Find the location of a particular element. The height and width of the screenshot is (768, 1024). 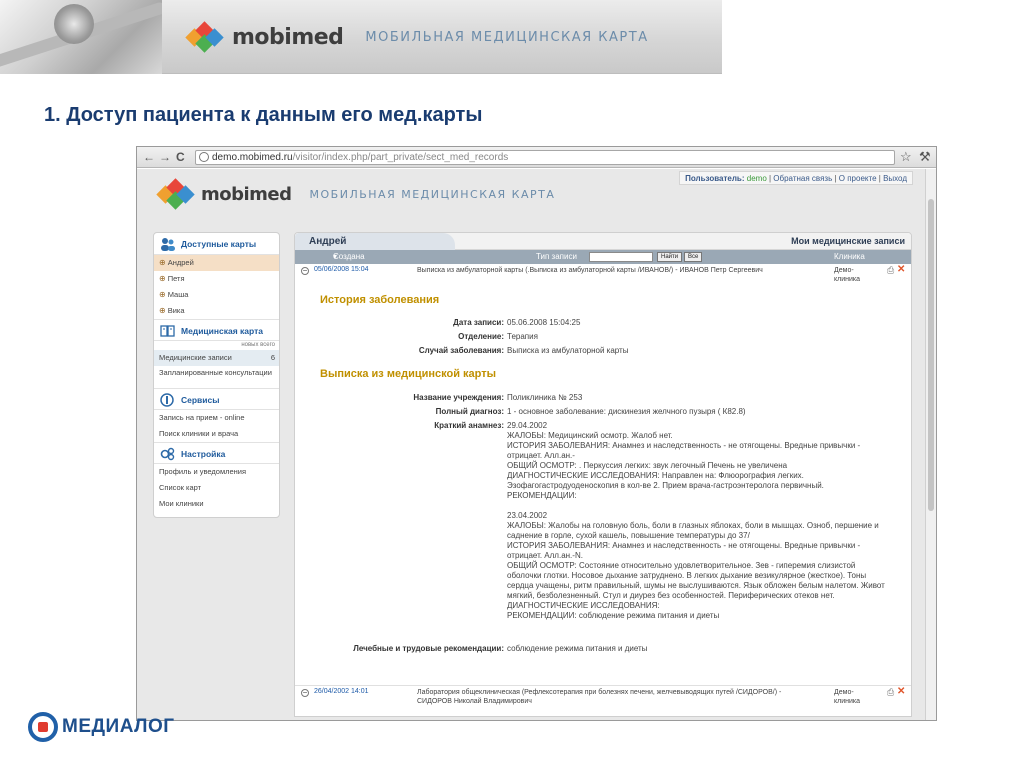

reload-icon: C is located at coordinates (180, 157).